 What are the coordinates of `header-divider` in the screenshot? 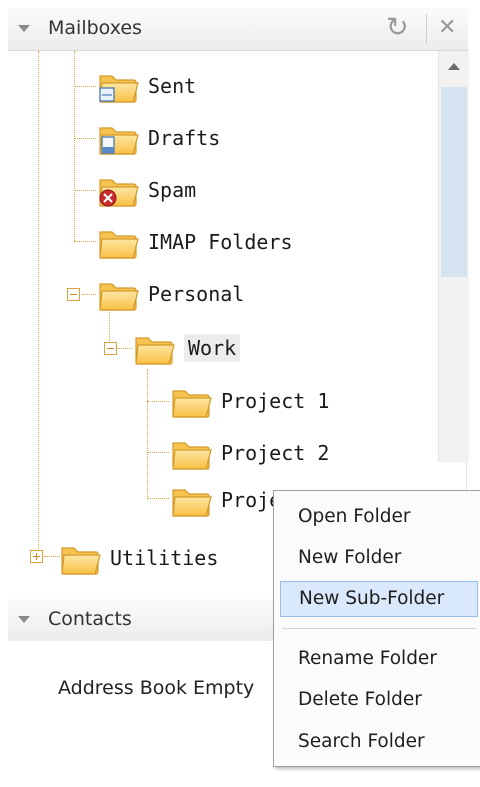 It's located at (426, 29).